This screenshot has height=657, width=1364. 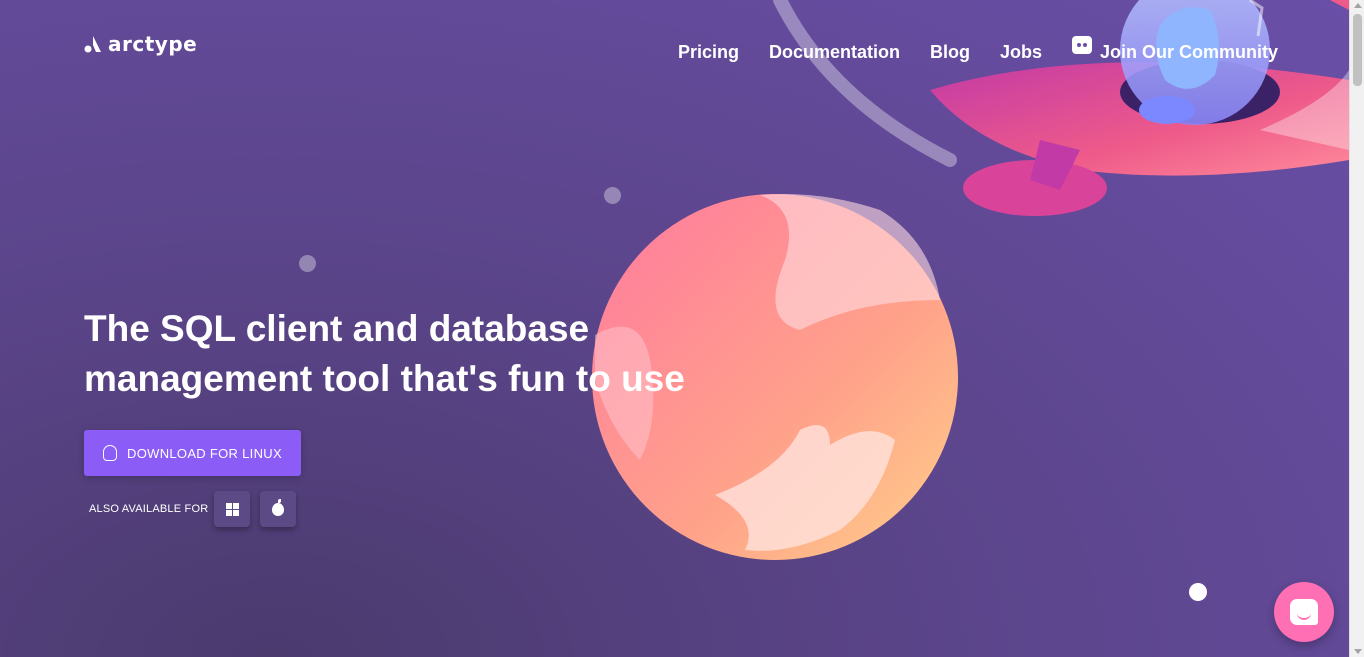 I want to click on scrollbar-thumb, so click(x=1357, y=50).